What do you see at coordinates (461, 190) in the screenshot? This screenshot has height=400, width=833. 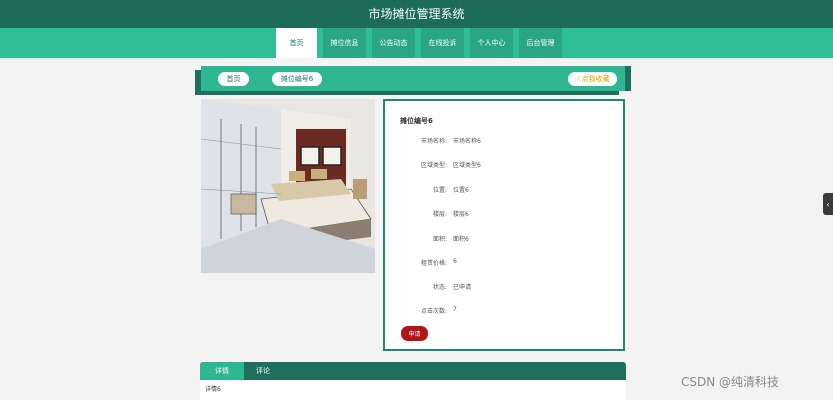 I see `field-value: 位置6` at bounding box center [461, 190].